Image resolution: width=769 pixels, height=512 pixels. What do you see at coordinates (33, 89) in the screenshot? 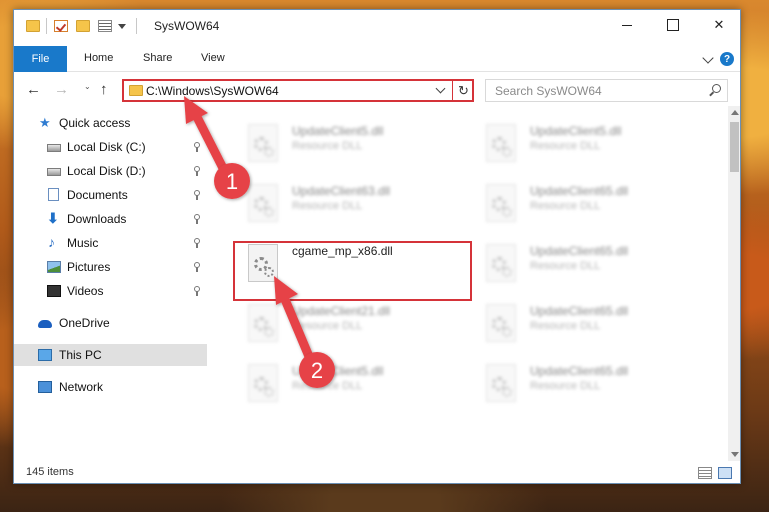
I see `back-button: ←` at bounding box center [33, 89].